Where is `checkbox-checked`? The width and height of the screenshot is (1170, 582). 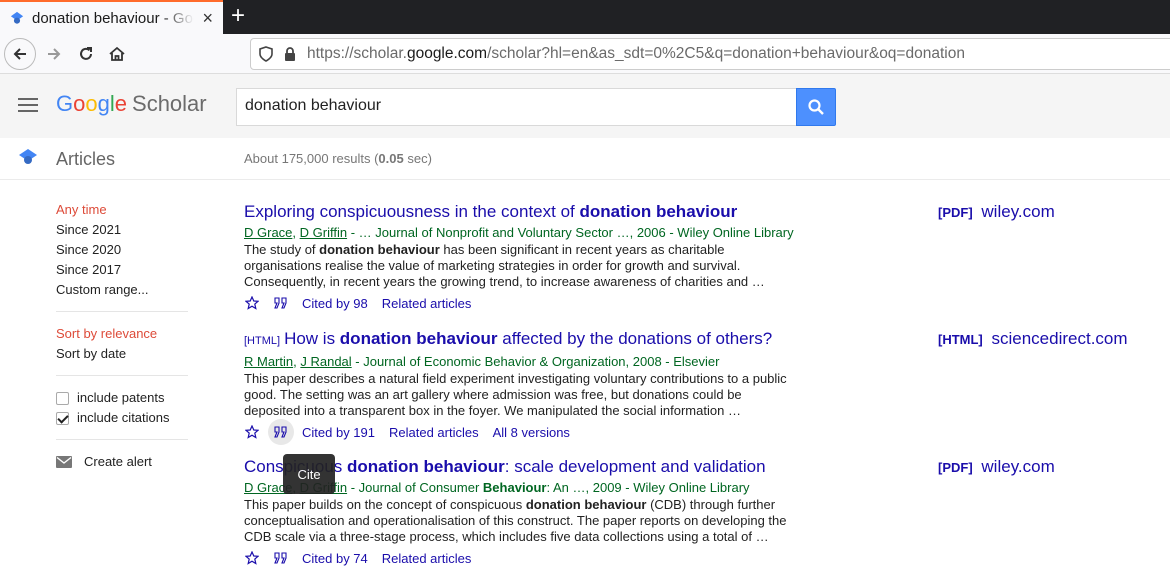 checkbox-checked is located at coordinates (62, 418).